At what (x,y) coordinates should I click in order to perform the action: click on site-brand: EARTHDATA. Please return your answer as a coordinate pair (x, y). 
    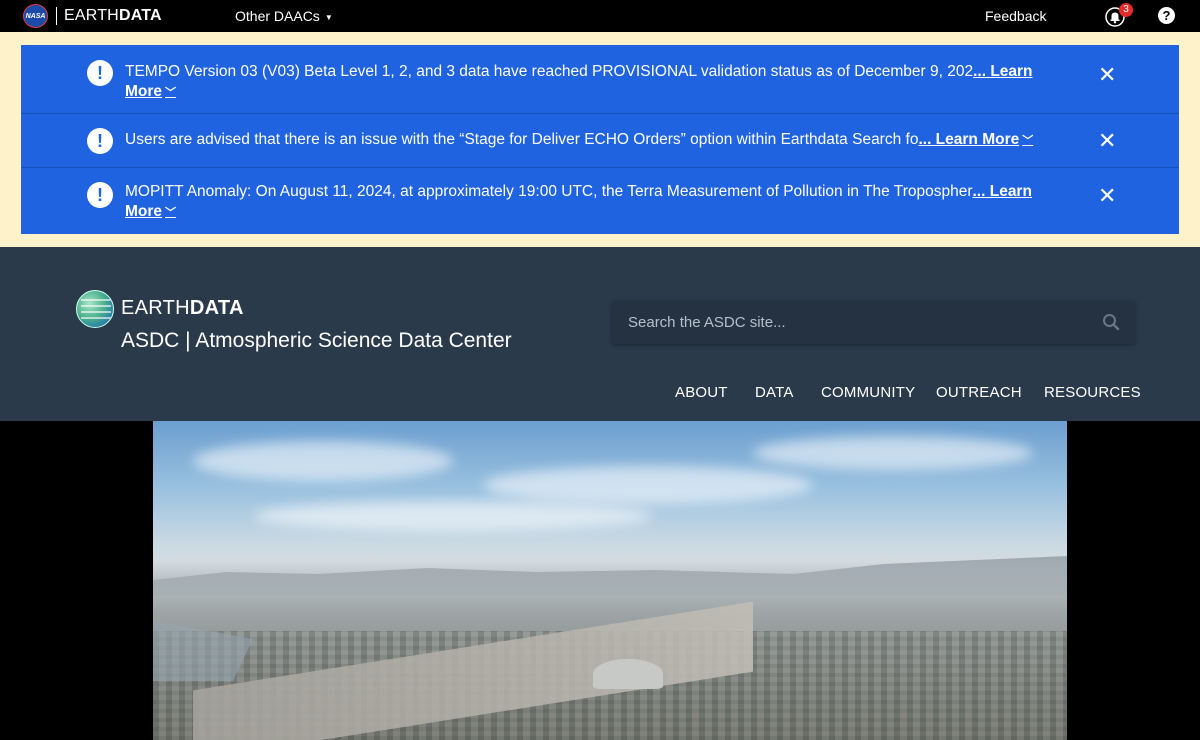
    Looking at the image, I should click on (182, 308).